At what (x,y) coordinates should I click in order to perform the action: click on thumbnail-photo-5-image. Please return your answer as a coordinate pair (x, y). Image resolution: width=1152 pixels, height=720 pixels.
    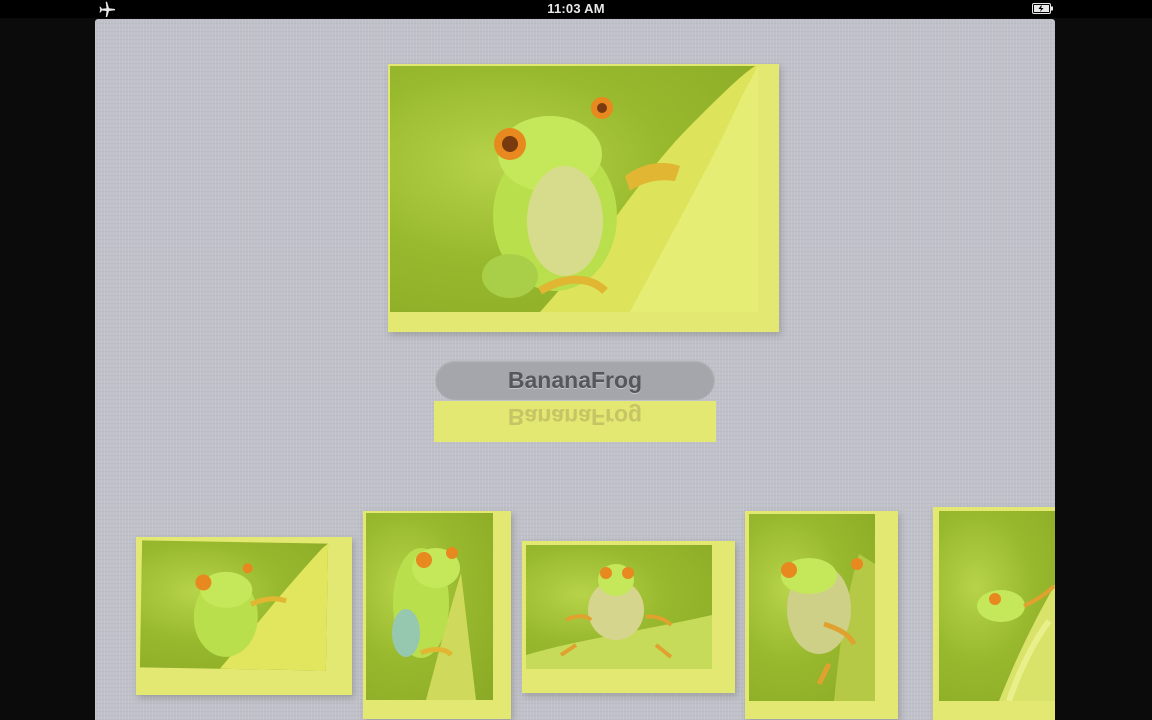
    Looking at the image, I should click on (997, 606).